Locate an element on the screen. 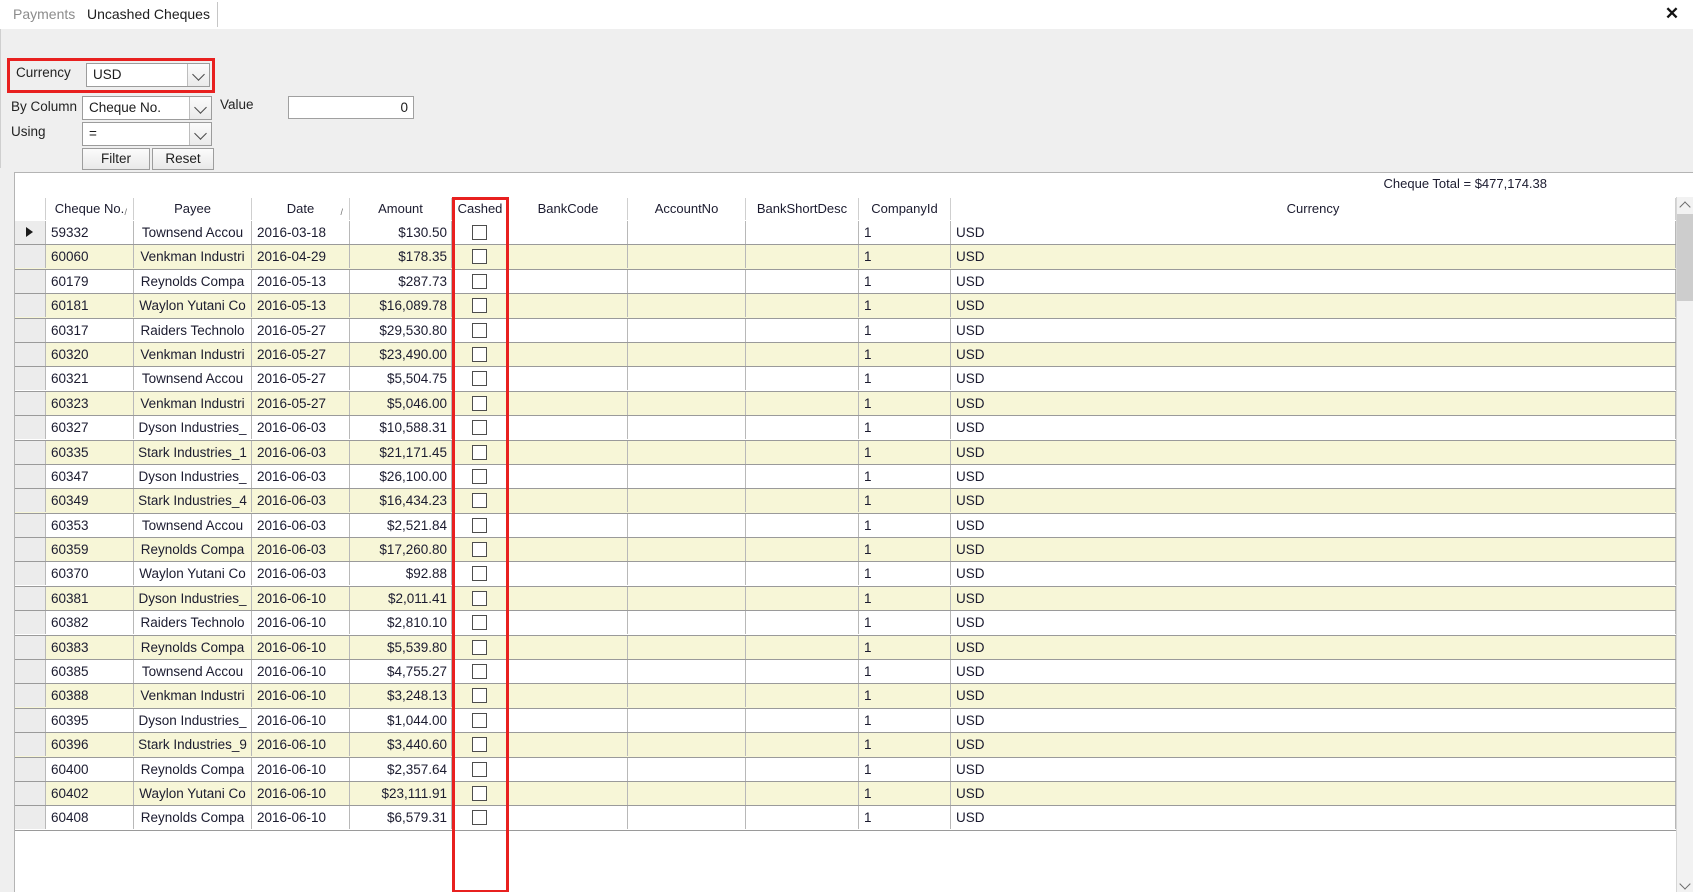  cell-amount: $2,521.84 is located at coordinates (401, 525).